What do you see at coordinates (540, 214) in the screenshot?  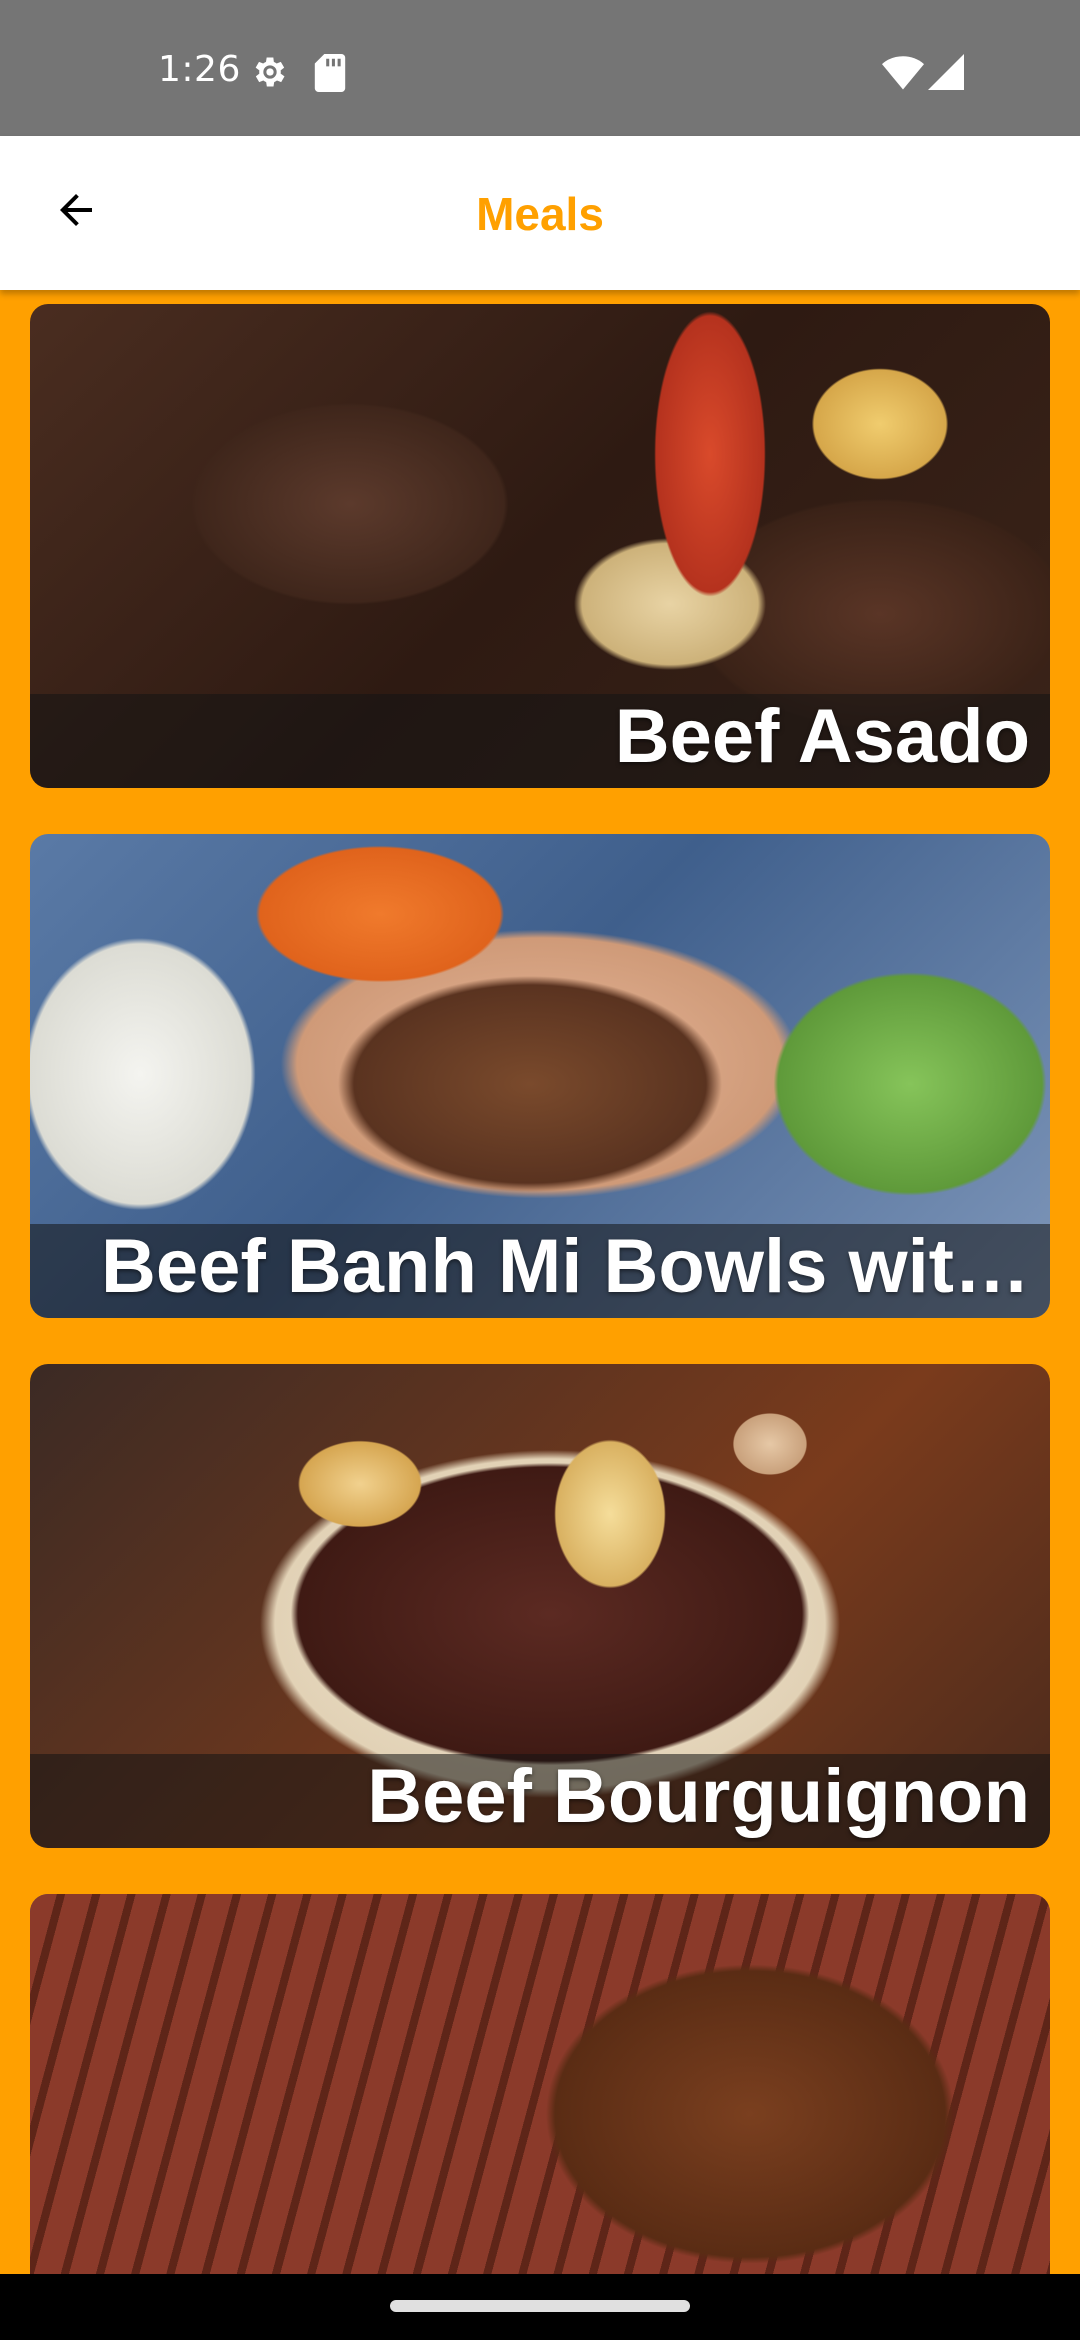 I see `page-title: Meals` at bounding box center [540, 214].